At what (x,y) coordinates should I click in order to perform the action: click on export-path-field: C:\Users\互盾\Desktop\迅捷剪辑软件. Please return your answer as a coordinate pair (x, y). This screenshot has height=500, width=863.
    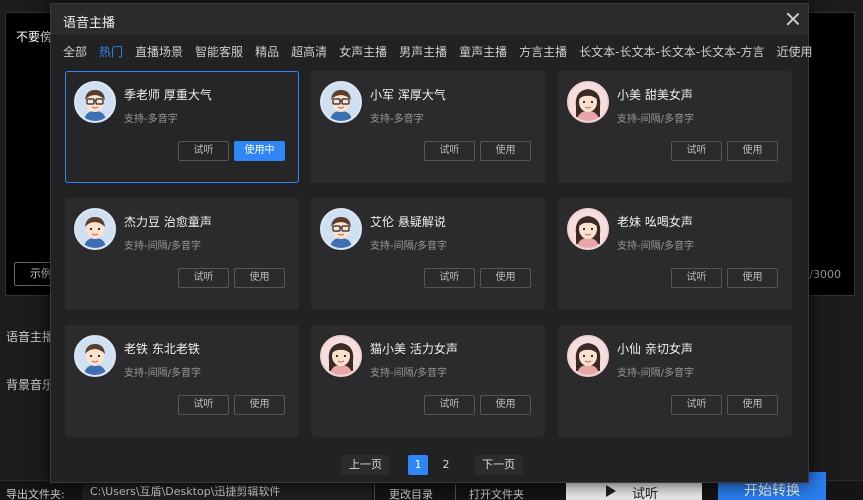
    Looking at the image, I should click on (227, 492).